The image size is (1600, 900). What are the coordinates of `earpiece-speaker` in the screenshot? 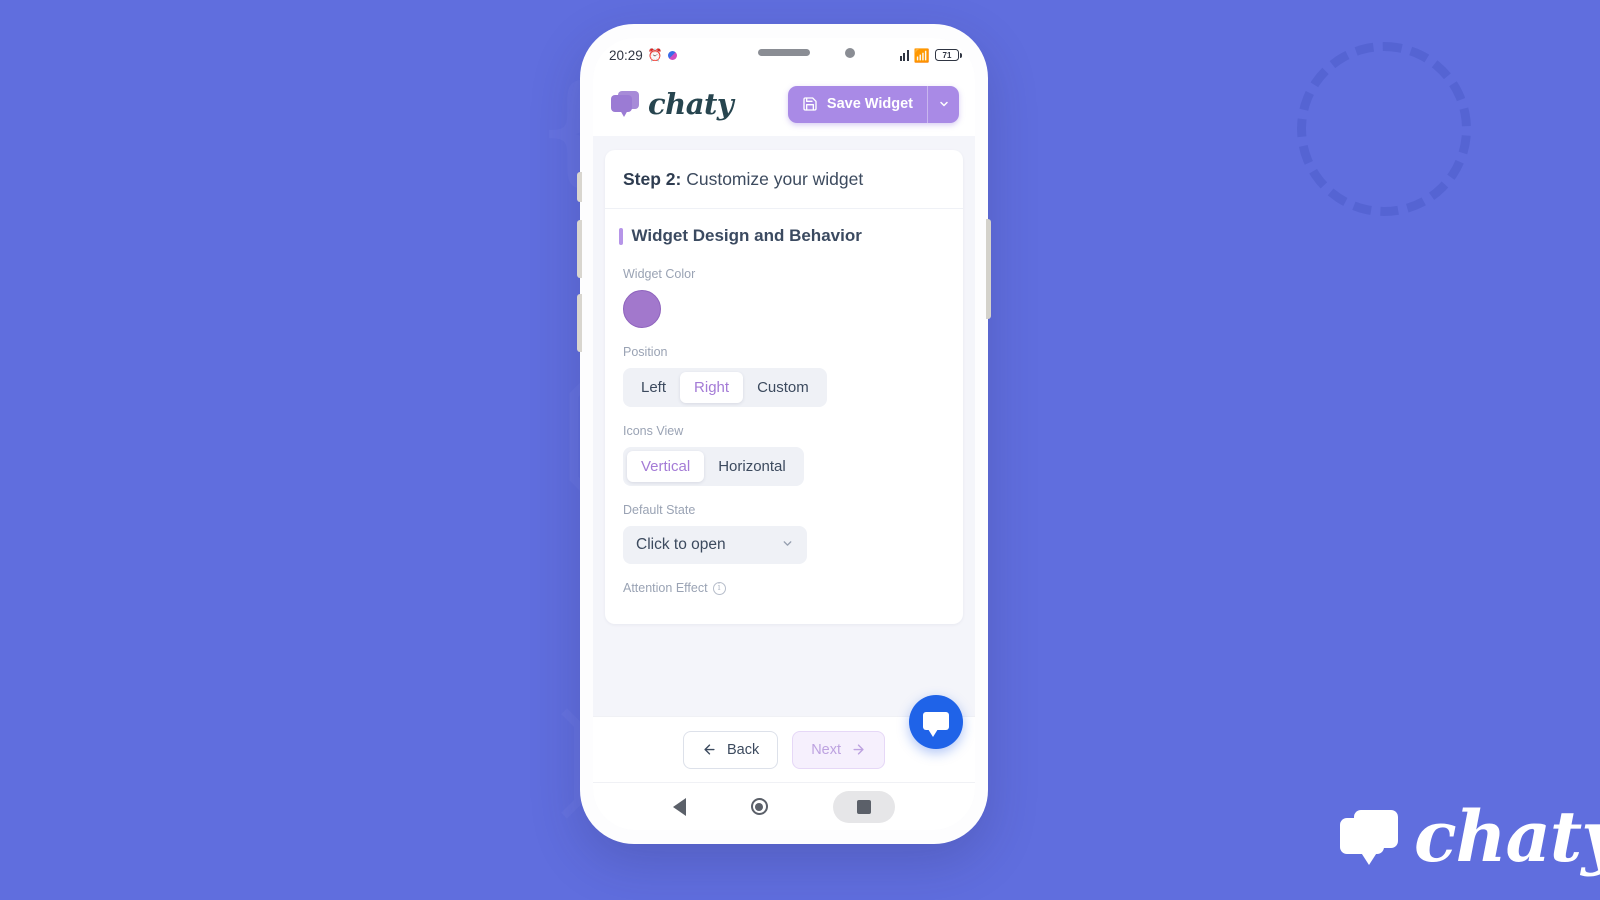 It's located at (784, 52).